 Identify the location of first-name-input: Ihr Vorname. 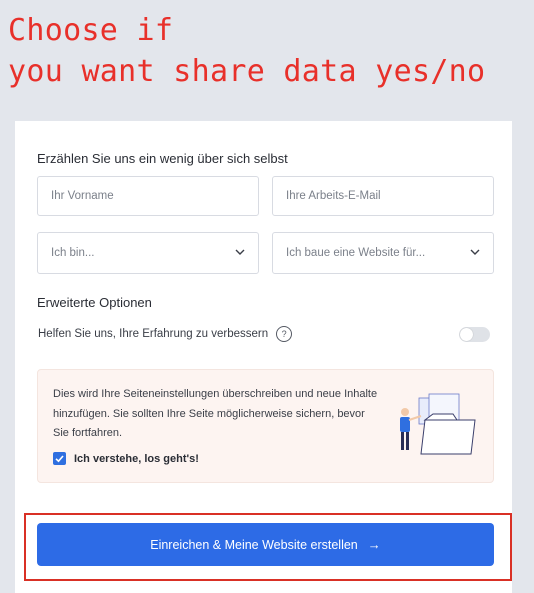
(148, 196).